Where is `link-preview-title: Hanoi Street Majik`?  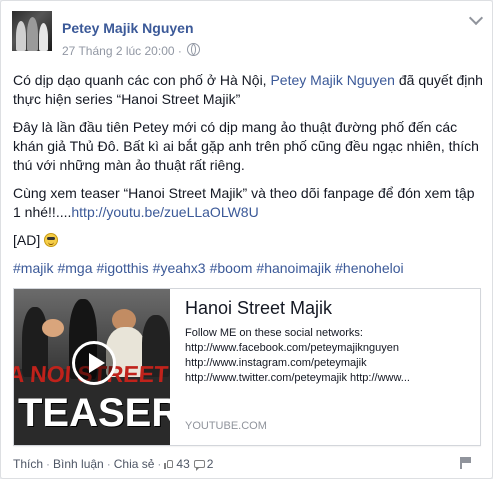 link-preview-title: Hanoi Street Majik is located at coordinates (258, 308).